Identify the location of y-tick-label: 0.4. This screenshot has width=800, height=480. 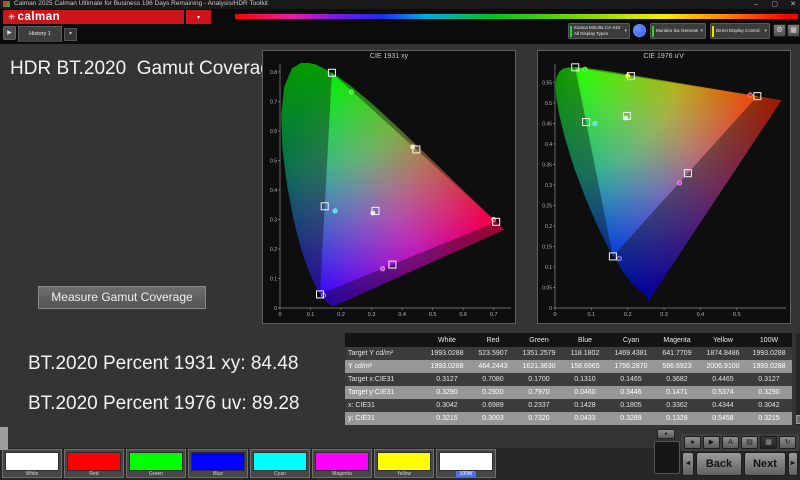
(273, 191).